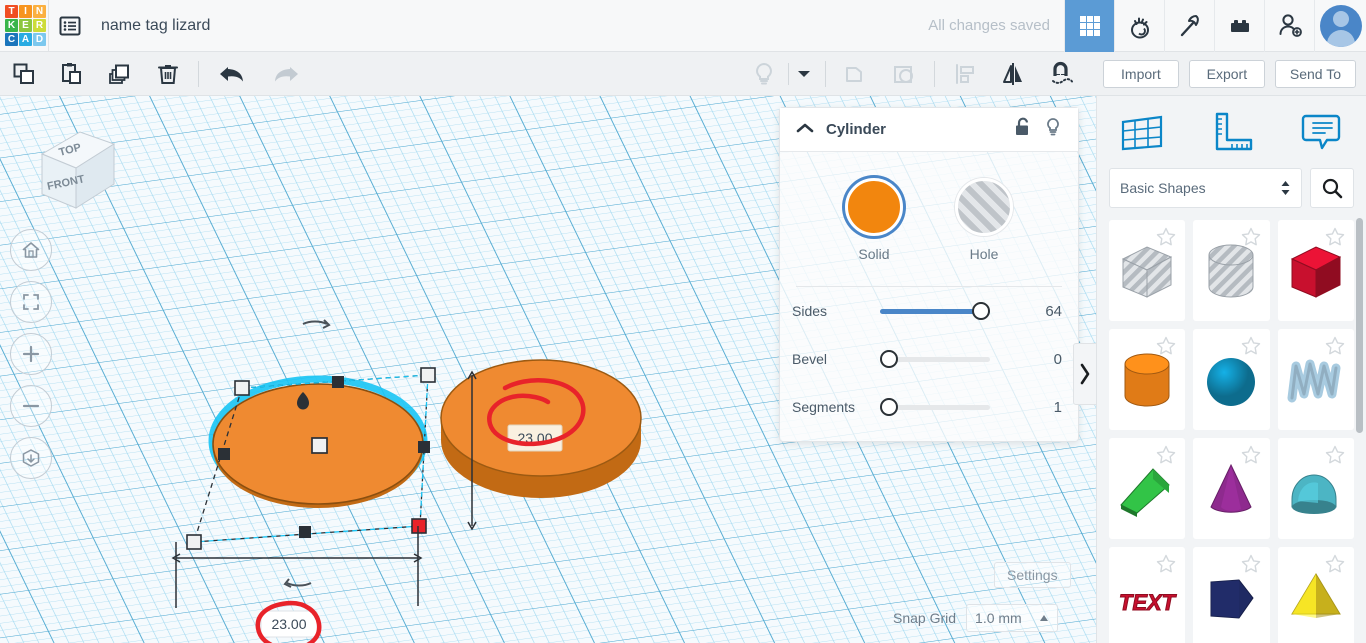 The height and width of the screenshot is (643, 1366). Describe the element at coordinates (1315, 73) in the screenshot. I see `send-to-button: Send To` at that location.